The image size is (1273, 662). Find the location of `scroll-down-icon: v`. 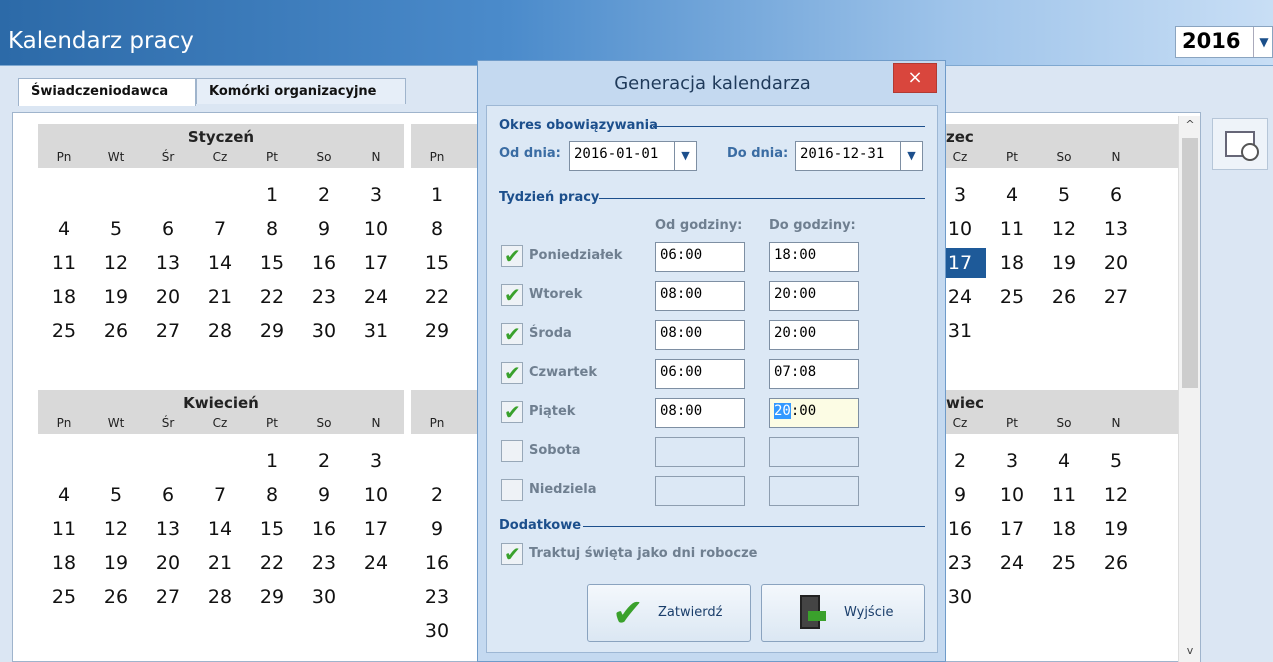

scroll-down-icon: v is located at coordinates (1190, 652).